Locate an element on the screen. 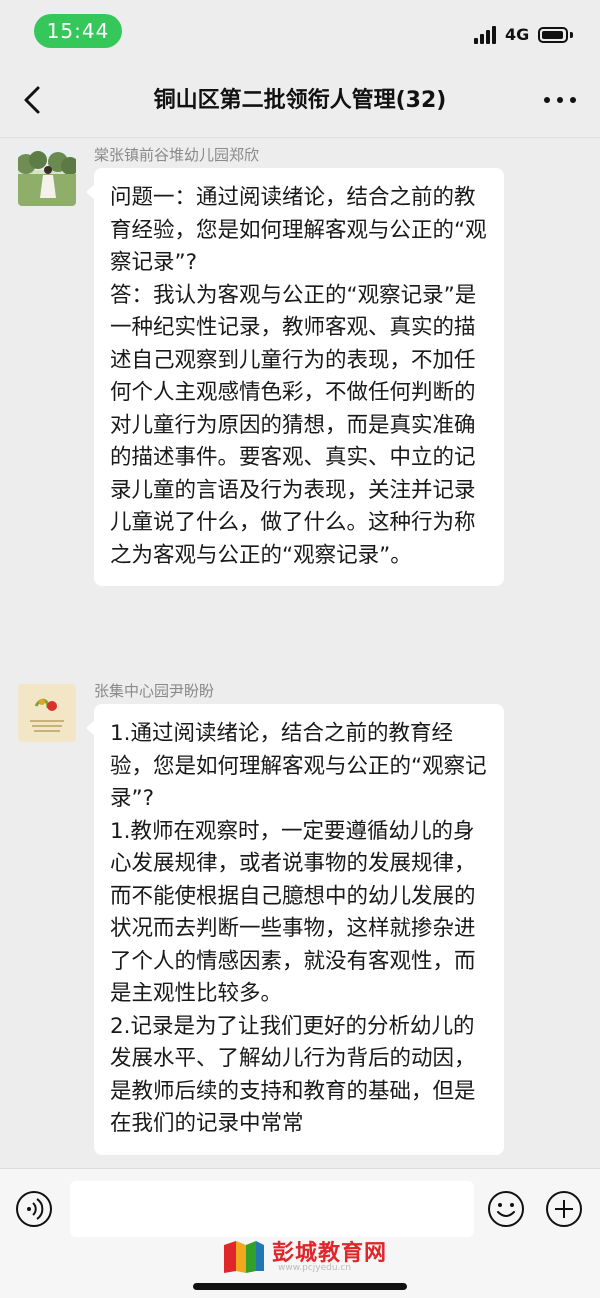 The width and height of the screenshot is (600, 1298). back-button is located at coordinates (34, 100).